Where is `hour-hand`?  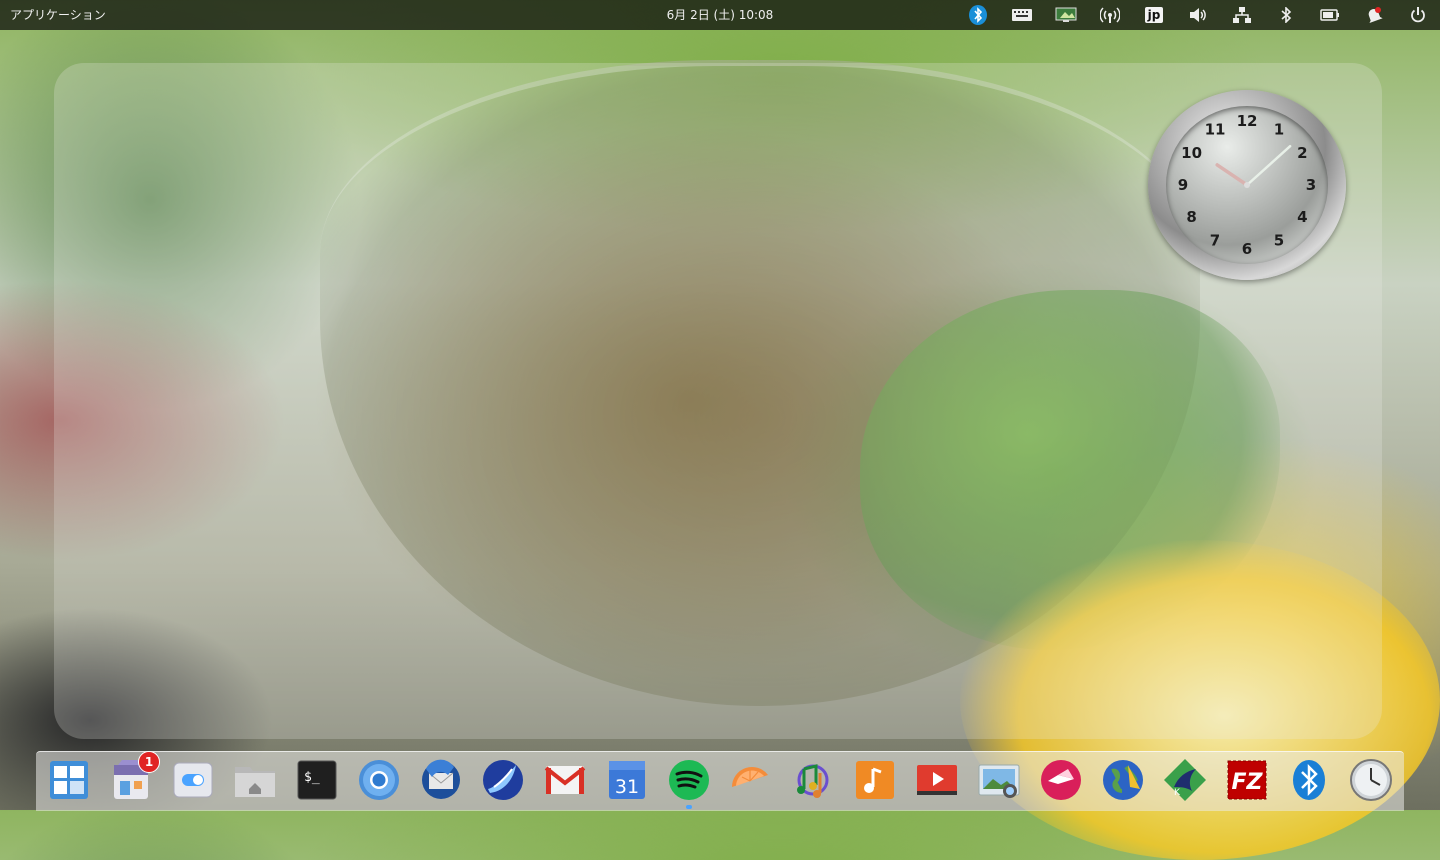
hour-hand is located at coordinates (1232, 175).